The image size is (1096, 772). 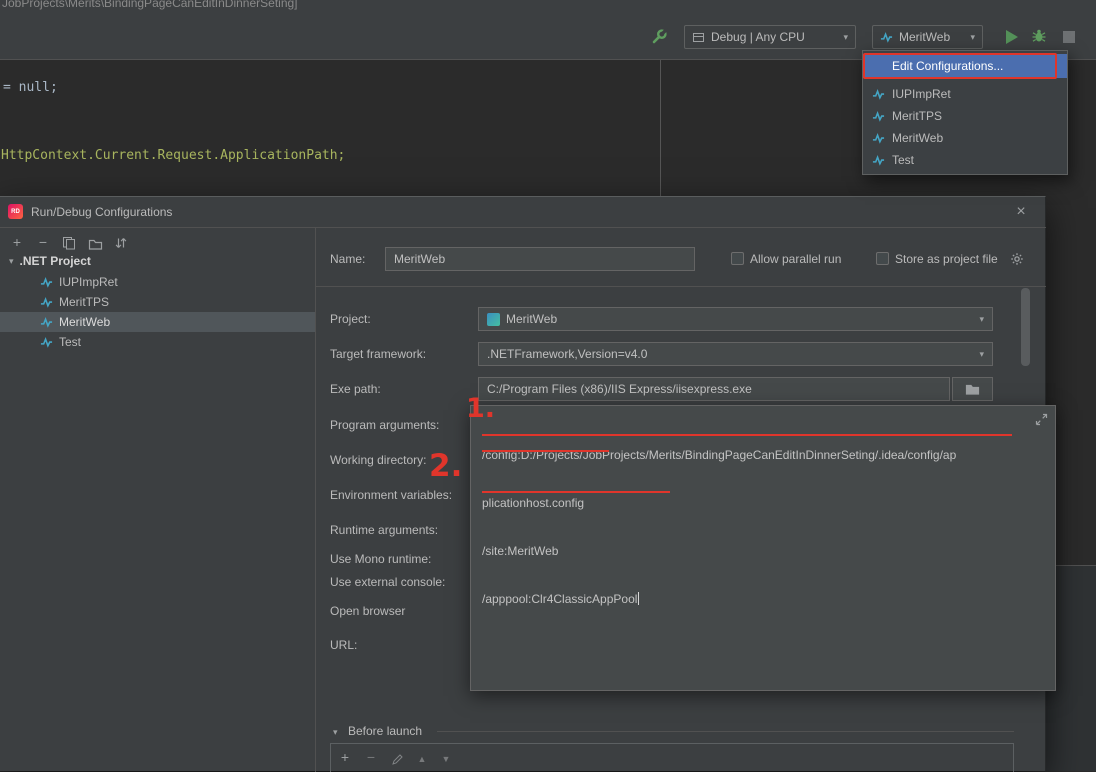 What do you see at coordinates (157, 322) in the screenshot?
I see `tree-node-meritweb-selected: MeritWeb` at bounding box center [157, 322].